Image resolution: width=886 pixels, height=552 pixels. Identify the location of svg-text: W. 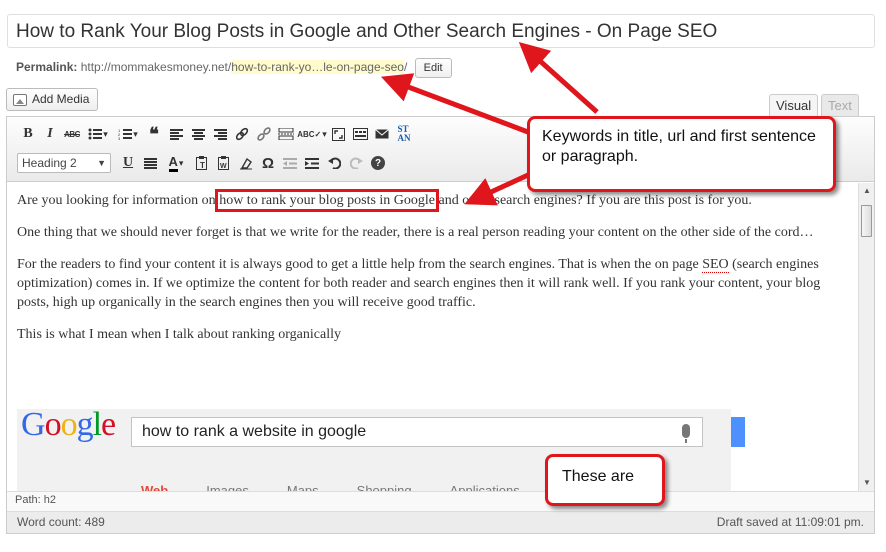
(223, 166).